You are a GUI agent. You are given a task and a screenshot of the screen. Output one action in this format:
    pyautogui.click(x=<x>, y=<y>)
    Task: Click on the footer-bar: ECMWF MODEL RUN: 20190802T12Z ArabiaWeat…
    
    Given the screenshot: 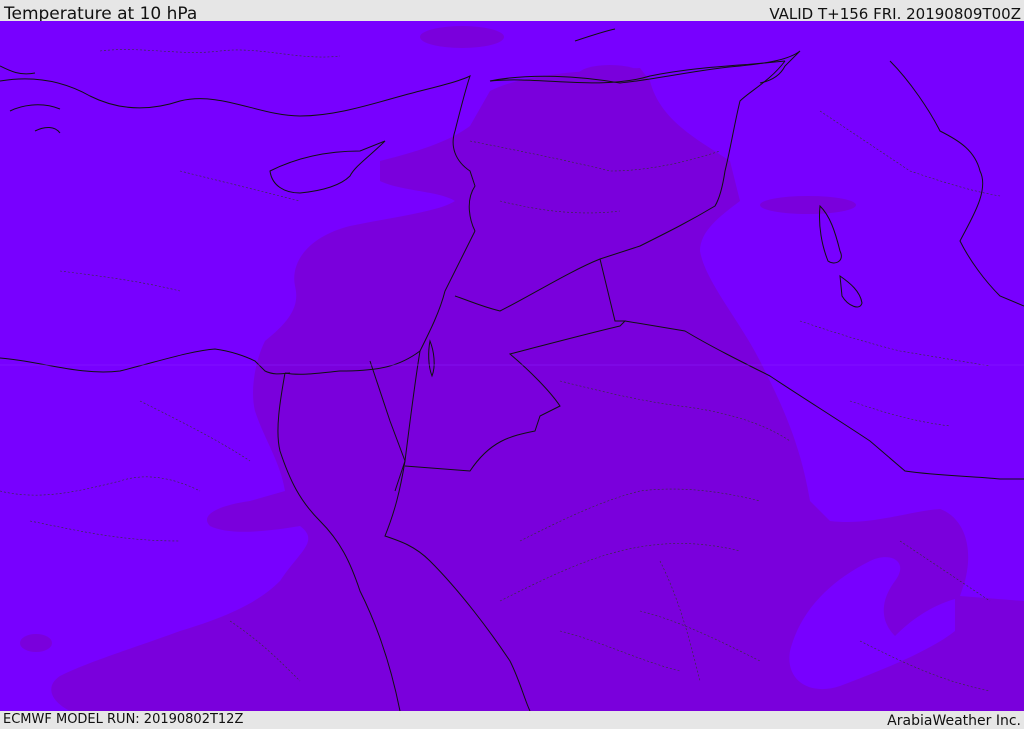 What is the action you would take?
    pyautogui.click(x=512, y=720)
    